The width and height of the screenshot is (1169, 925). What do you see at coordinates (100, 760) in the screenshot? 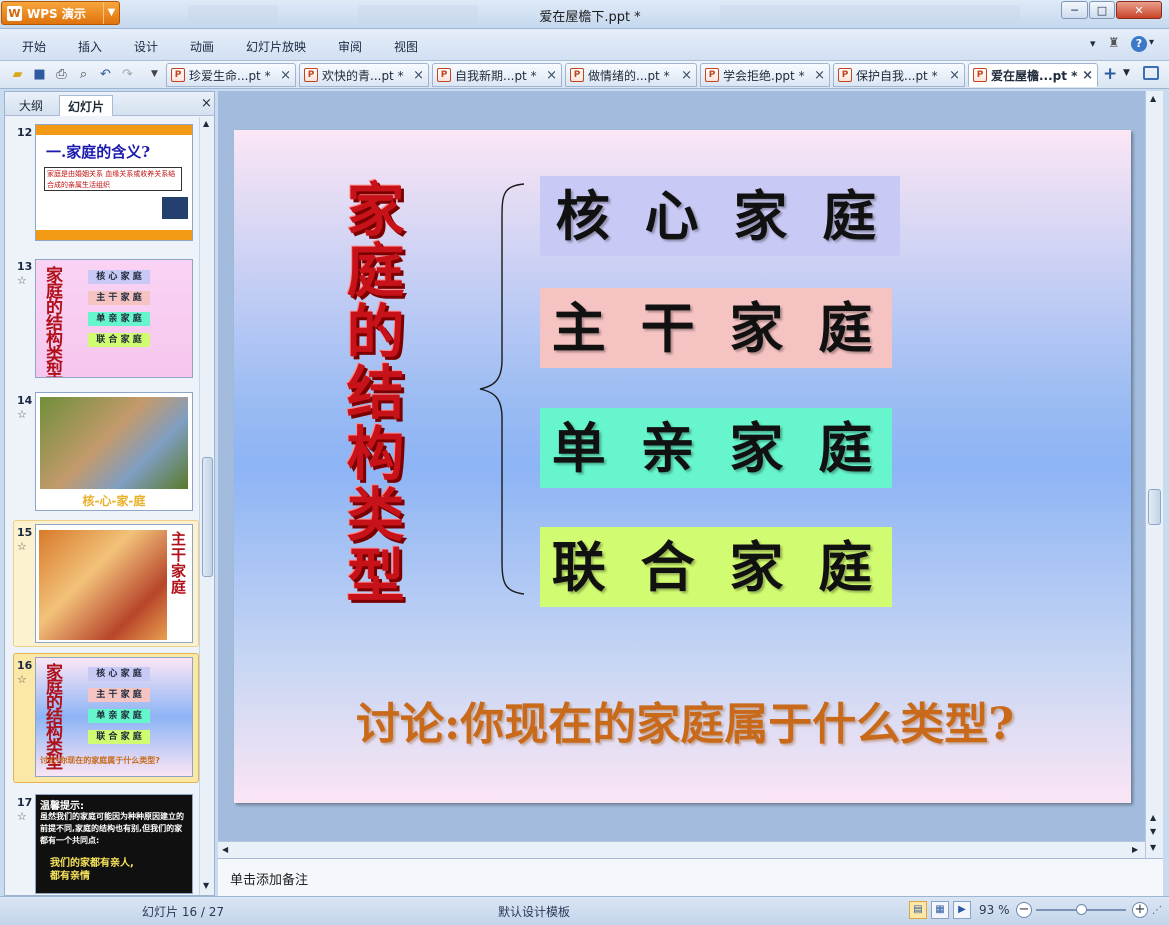
I see `thumb-question: 讨论:你现在的家庭属于什么类型?` at bounding box center [100, 760].